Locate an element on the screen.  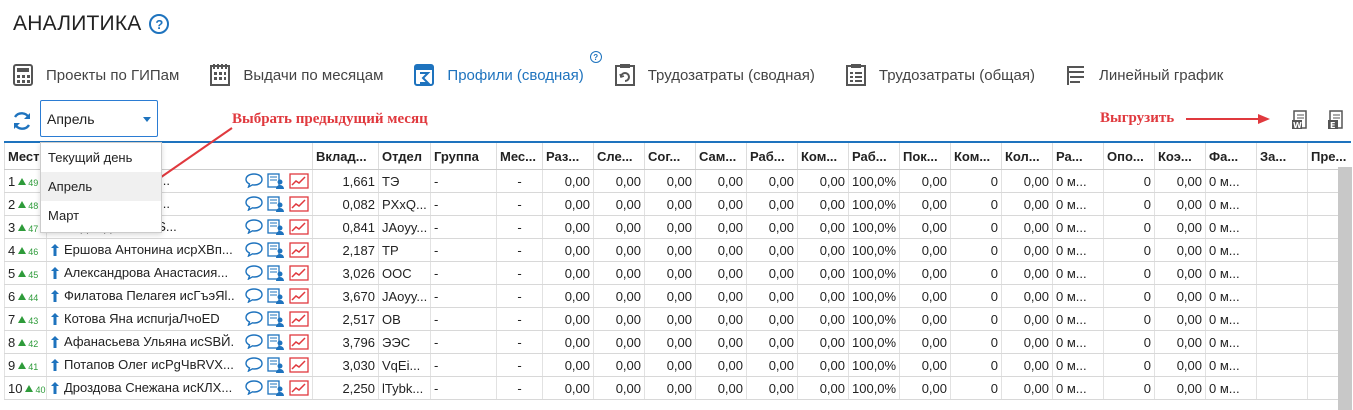
tab-labor-summary: Трудозатраты (сводная) is located at coordinates (714, 75).